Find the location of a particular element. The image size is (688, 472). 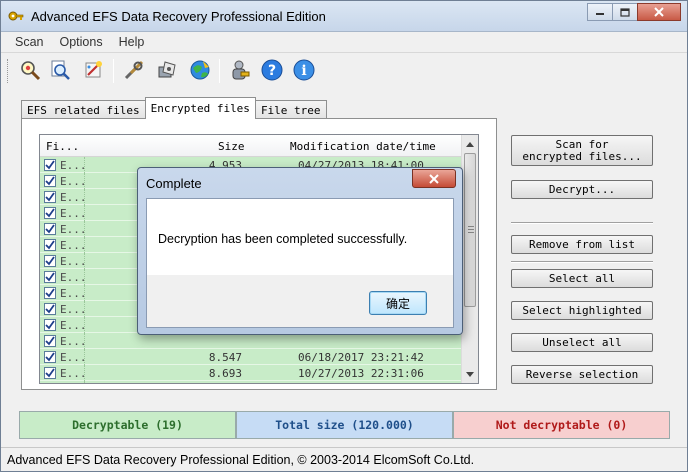

column-size: Size is located at coordinates (231, 146).